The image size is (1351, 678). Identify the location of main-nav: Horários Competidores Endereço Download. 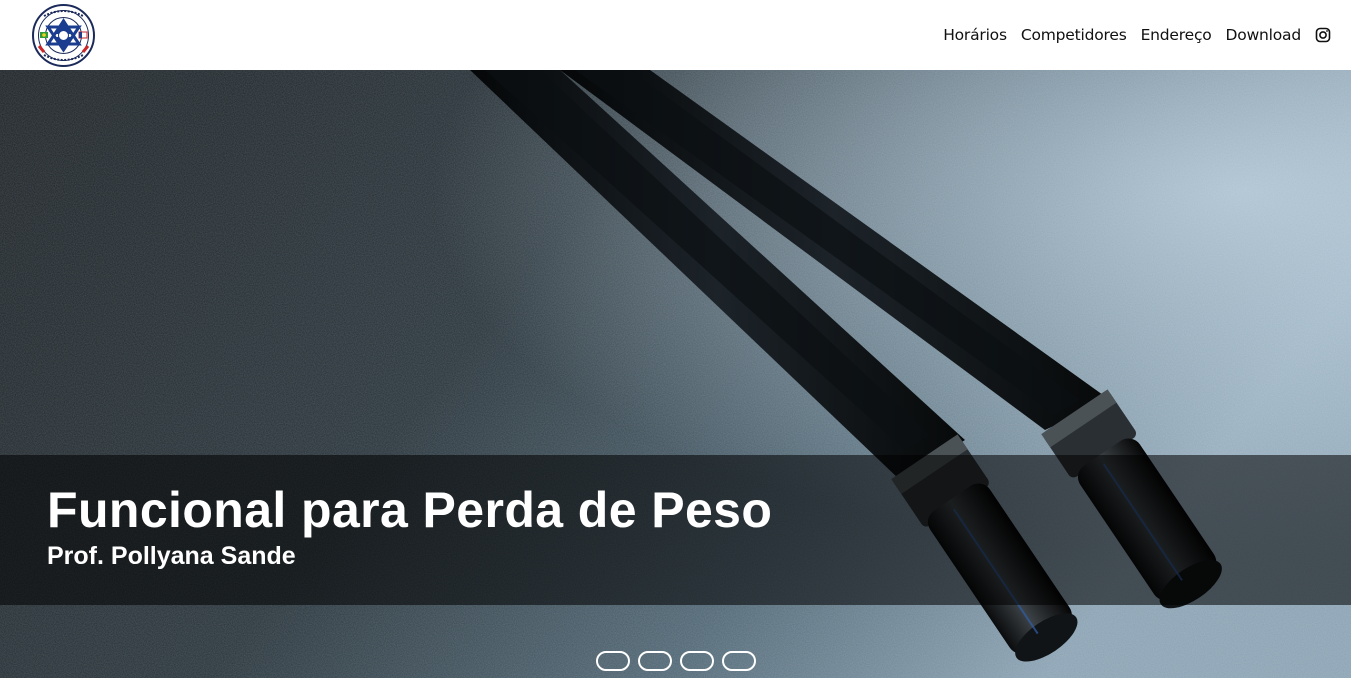
(1137, 35).